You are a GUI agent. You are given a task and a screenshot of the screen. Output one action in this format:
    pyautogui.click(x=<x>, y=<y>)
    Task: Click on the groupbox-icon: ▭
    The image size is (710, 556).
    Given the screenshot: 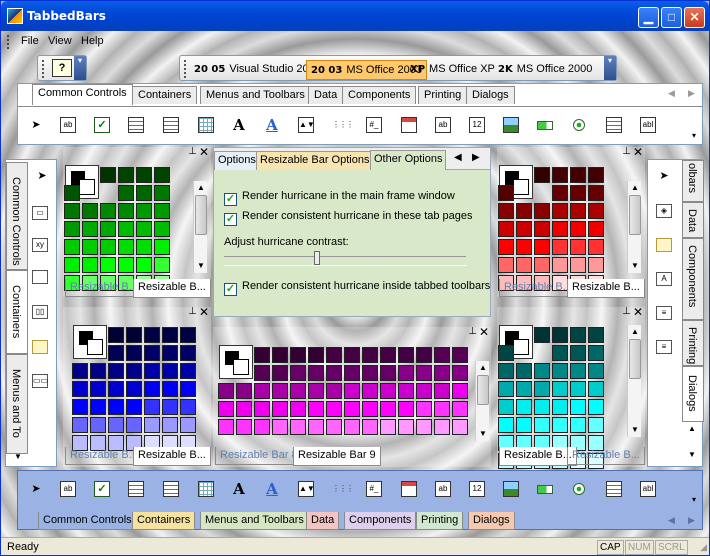 What is the action you would take?
    pyautogui.click(x=40, y=213)
    